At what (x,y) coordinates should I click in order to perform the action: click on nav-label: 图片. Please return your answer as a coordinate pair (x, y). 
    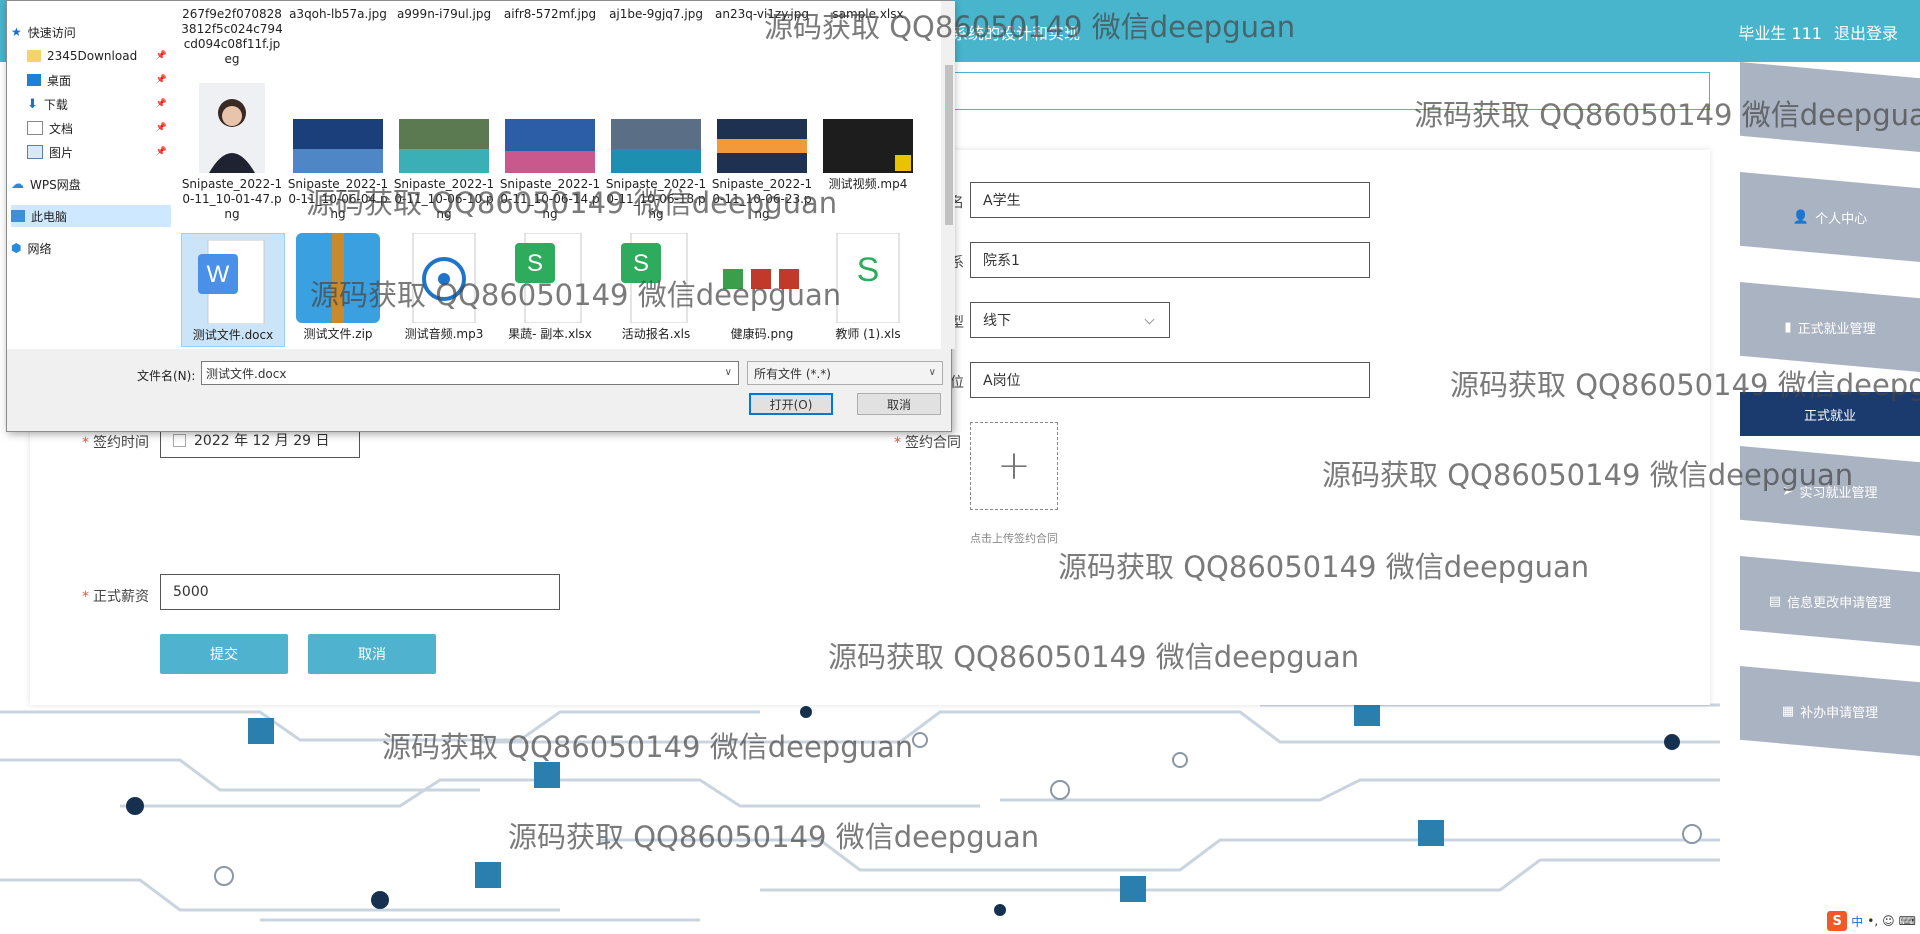
    Looking at the image, I should click on (61, 152).